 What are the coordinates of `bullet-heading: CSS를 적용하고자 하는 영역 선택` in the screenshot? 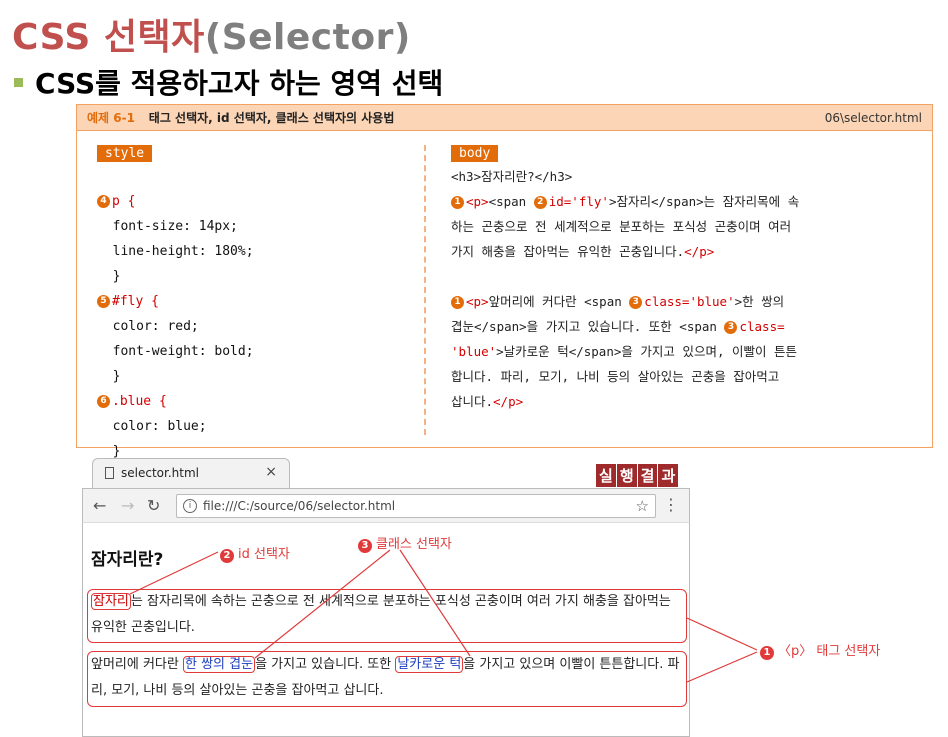 It's located at (228, 82).